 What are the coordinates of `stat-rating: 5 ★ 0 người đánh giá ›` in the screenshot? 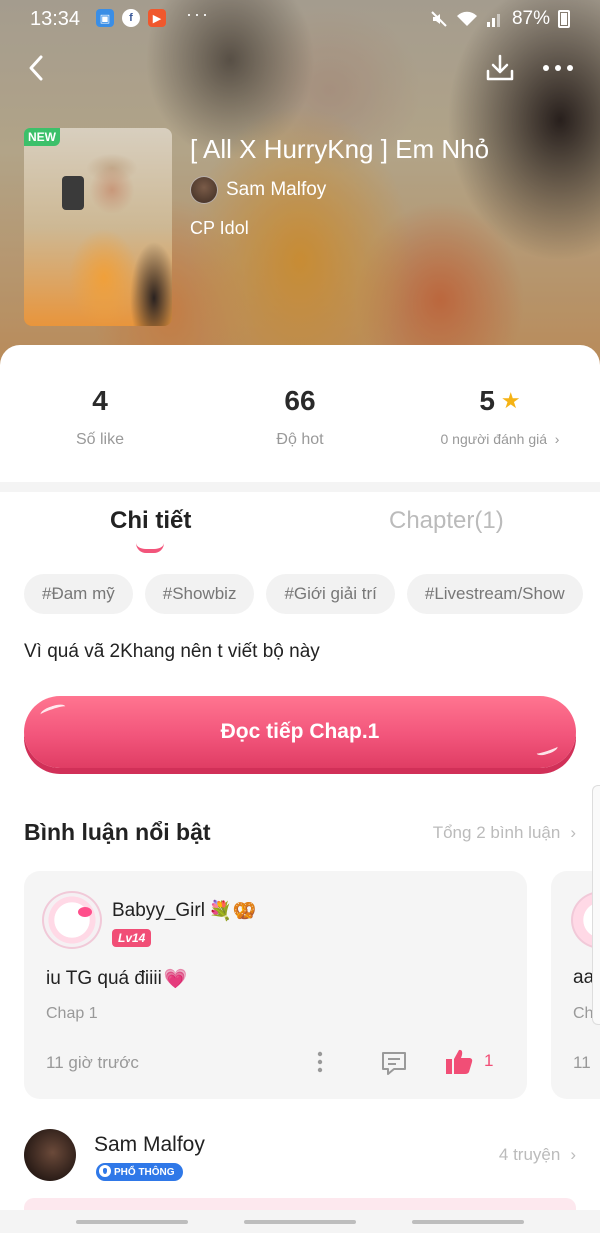 It's located at (500, 416).